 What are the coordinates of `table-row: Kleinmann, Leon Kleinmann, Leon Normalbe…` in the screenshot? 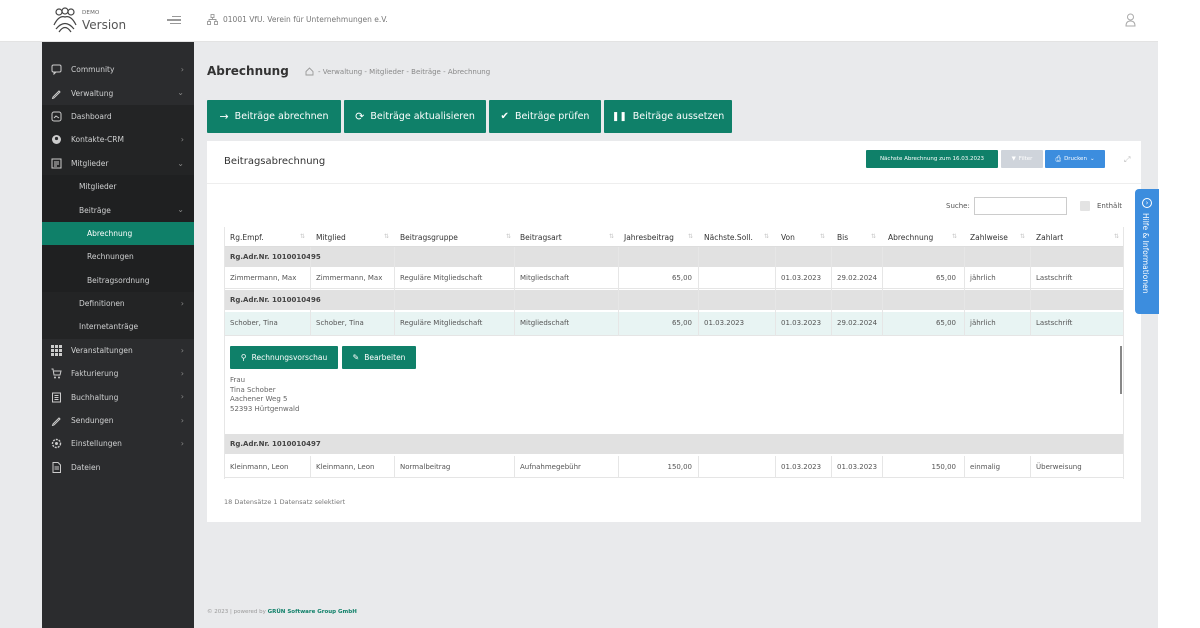 It's located at (674, 467).